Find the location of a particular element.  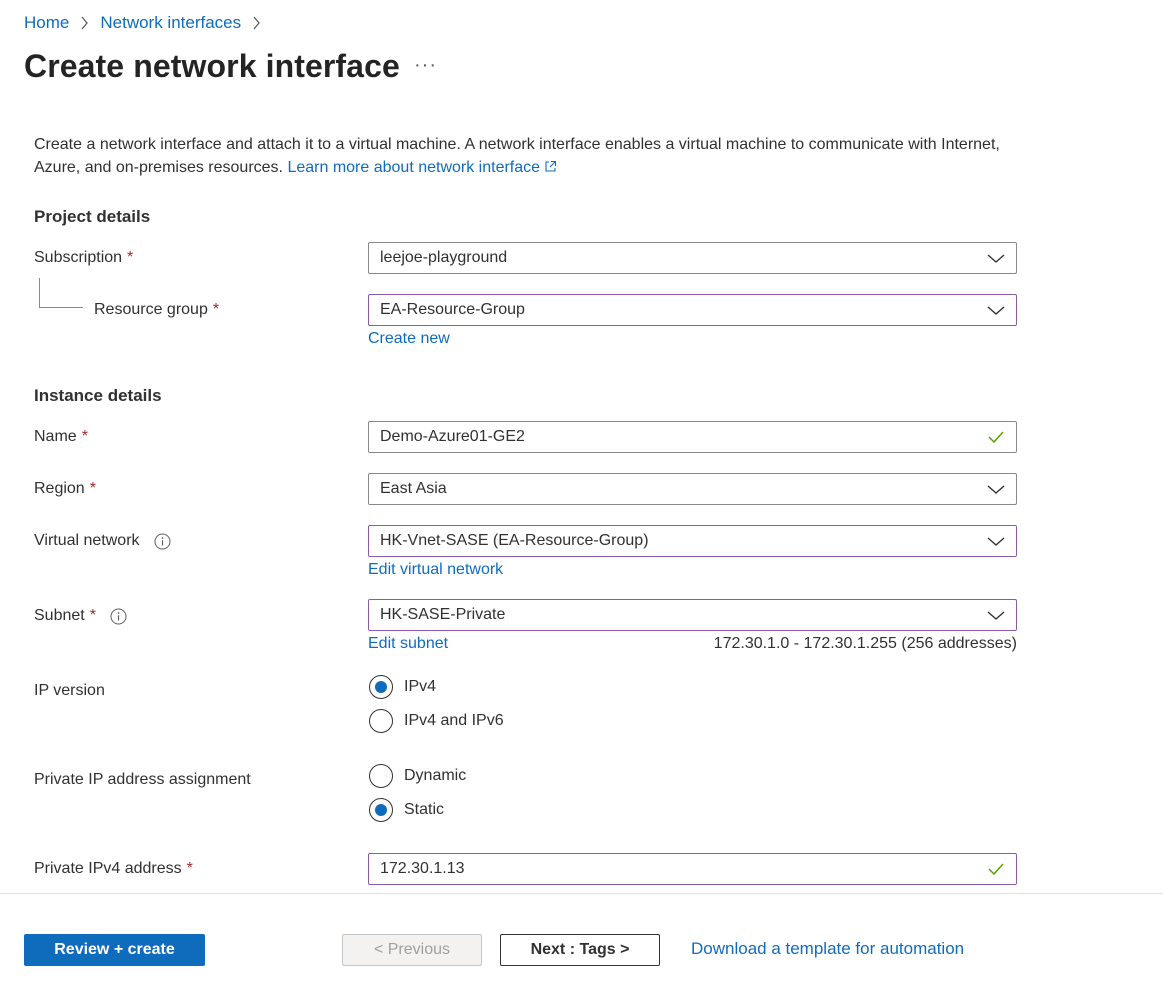

radio-static: Static is located at coordinates (406, 810).